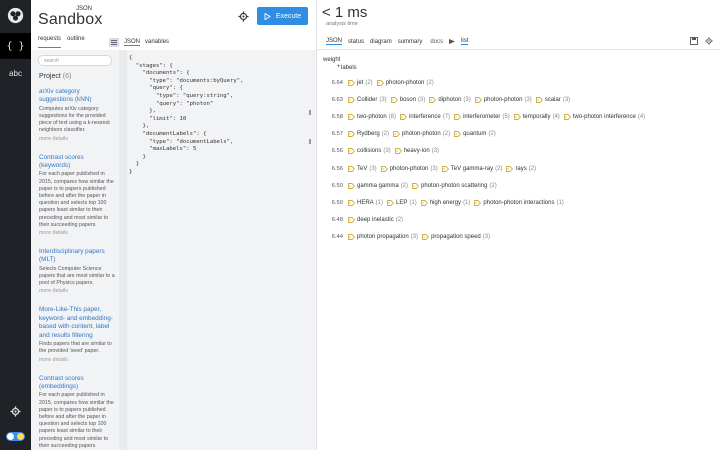  I want to click on tab-variables: variables, so click(157, 42).